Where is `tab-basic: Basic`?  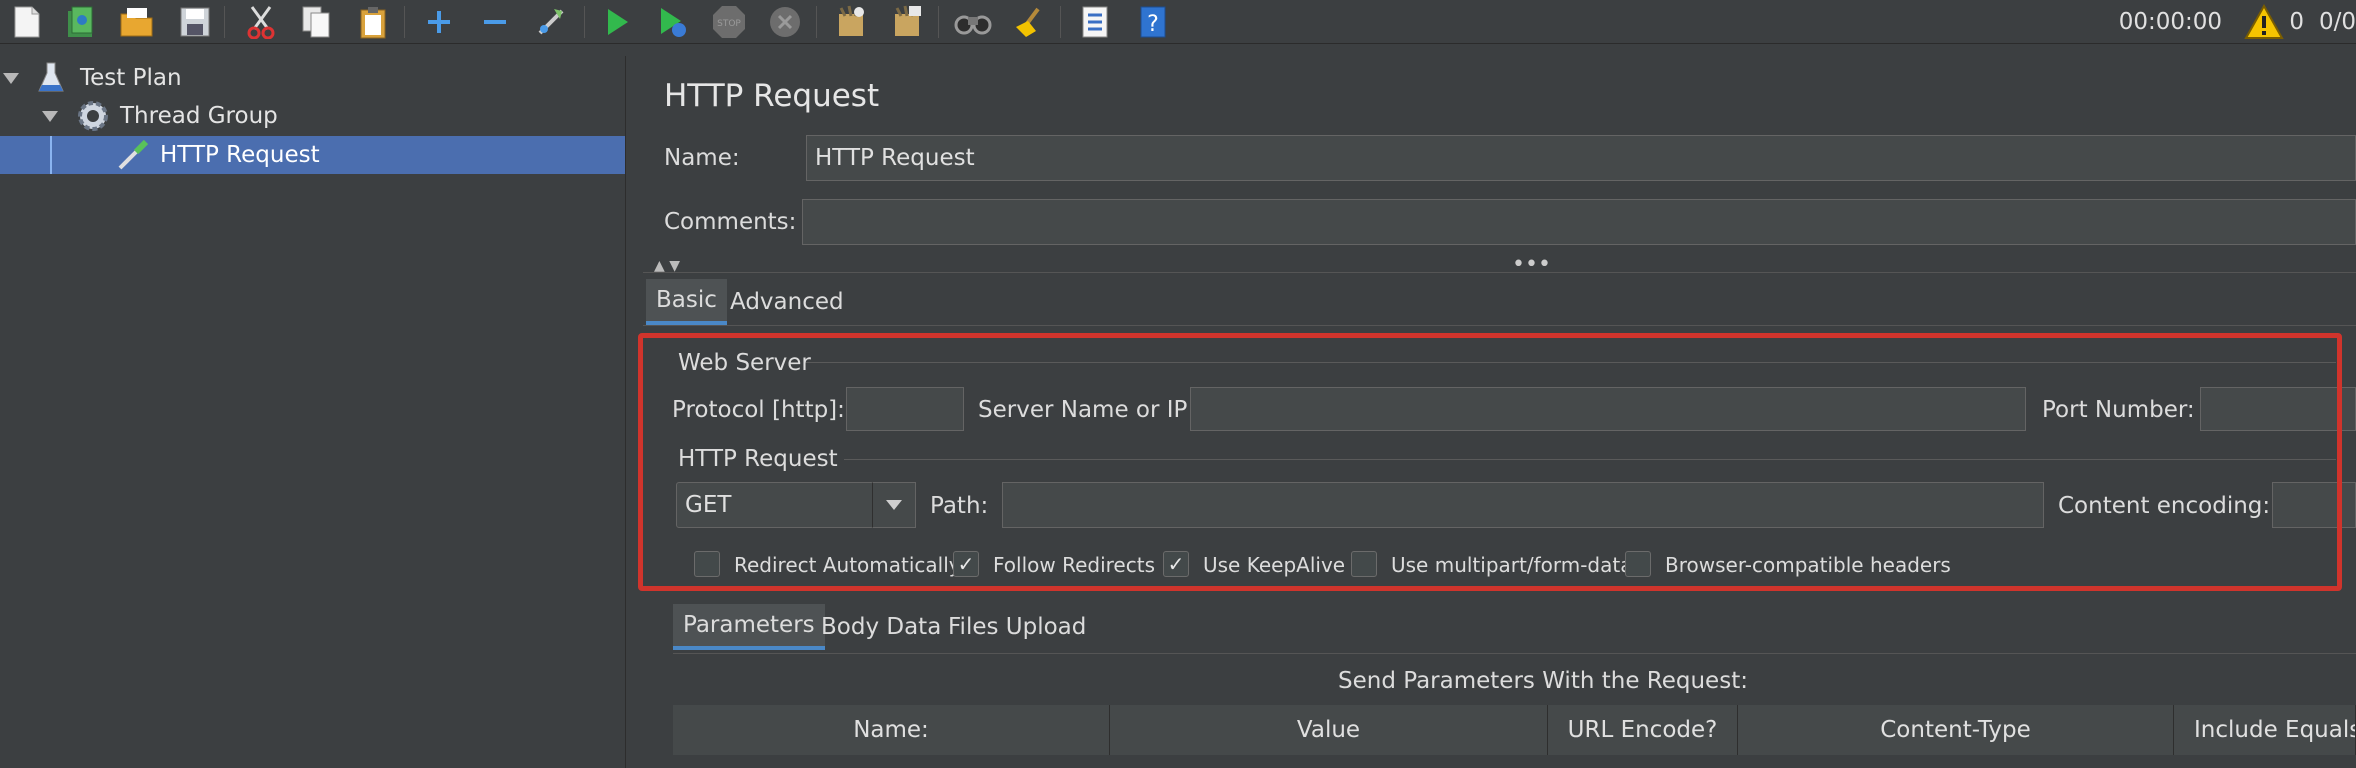
tab-basic: Basic is located at coordinates (686, 302).